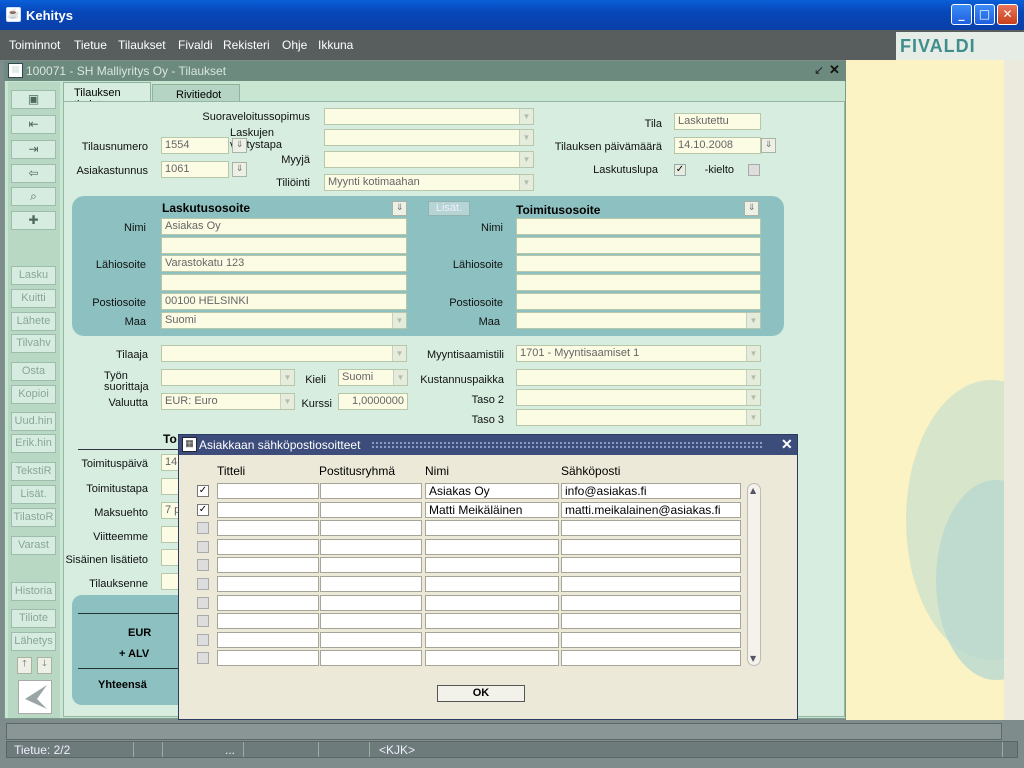  What do you see at coordinates (33, 517) in the screenshot?
I see `toolbar-tilastor: TilastoR` at bounding box center [33, 517].